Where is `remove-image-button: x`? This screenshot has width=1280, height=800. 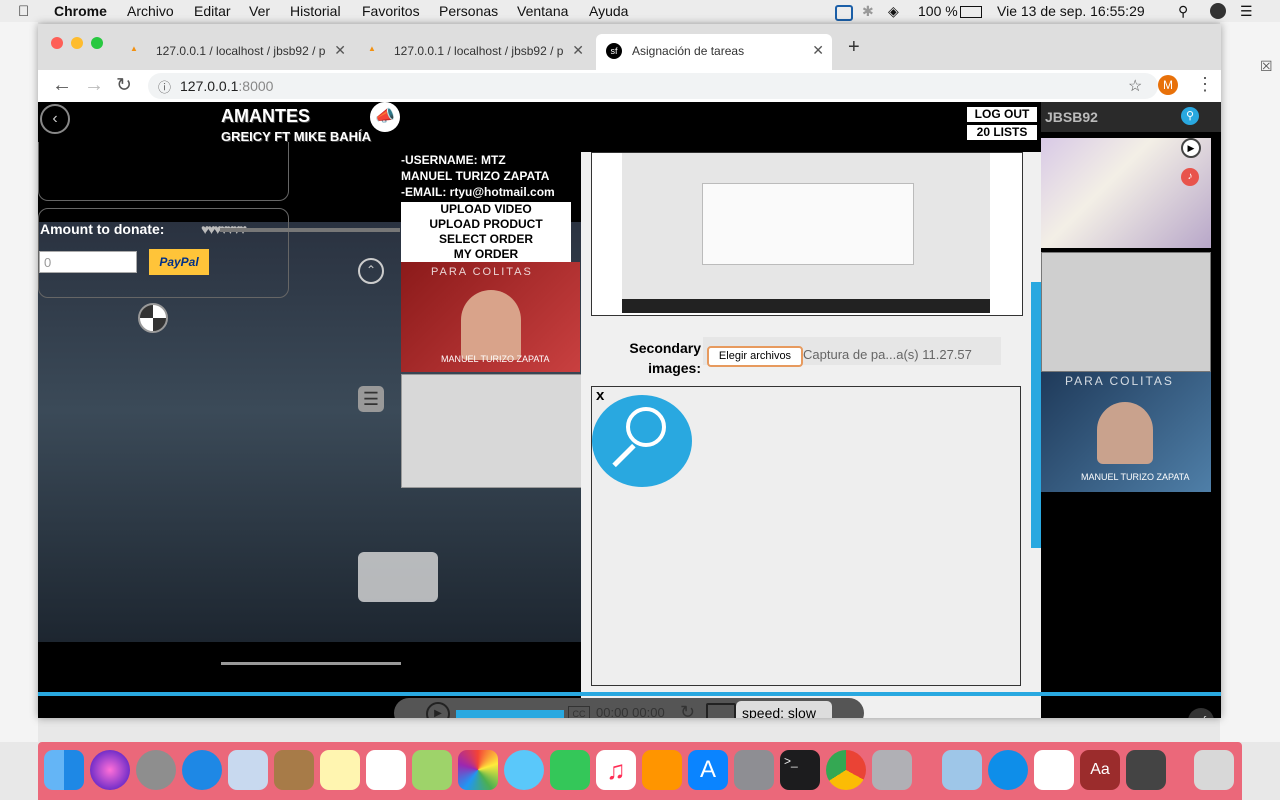 remove-image-button: x is located at coordinates (600, 395).